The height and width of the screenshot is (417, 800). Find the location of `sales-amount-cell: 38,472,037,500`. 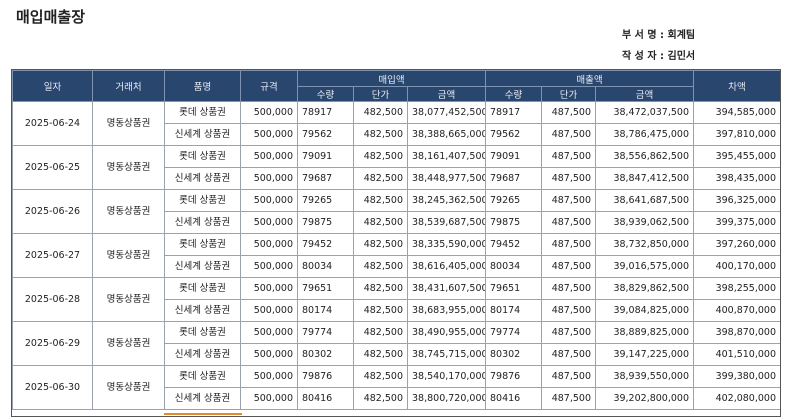

sales-amount-cell: 38,472,037,500 is located at coordinates (644, 112).